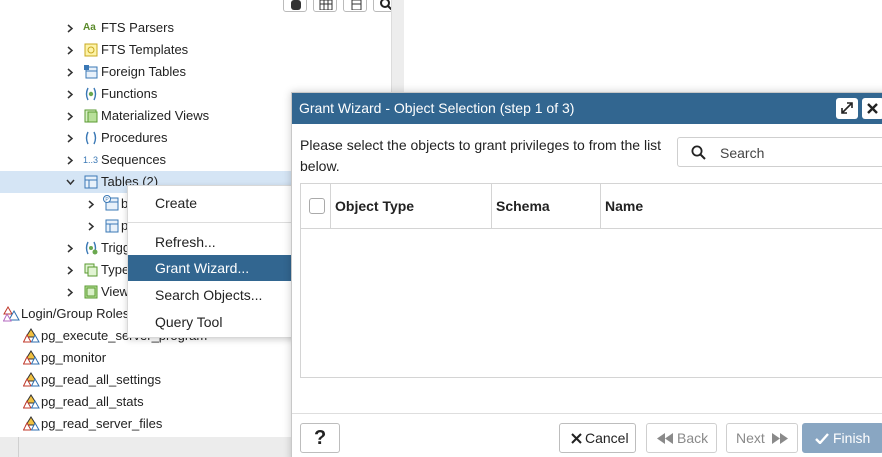  Describe the element at coordinates (607, 438) in the screenshot. I see `cancel-label: Cancel` at that location.